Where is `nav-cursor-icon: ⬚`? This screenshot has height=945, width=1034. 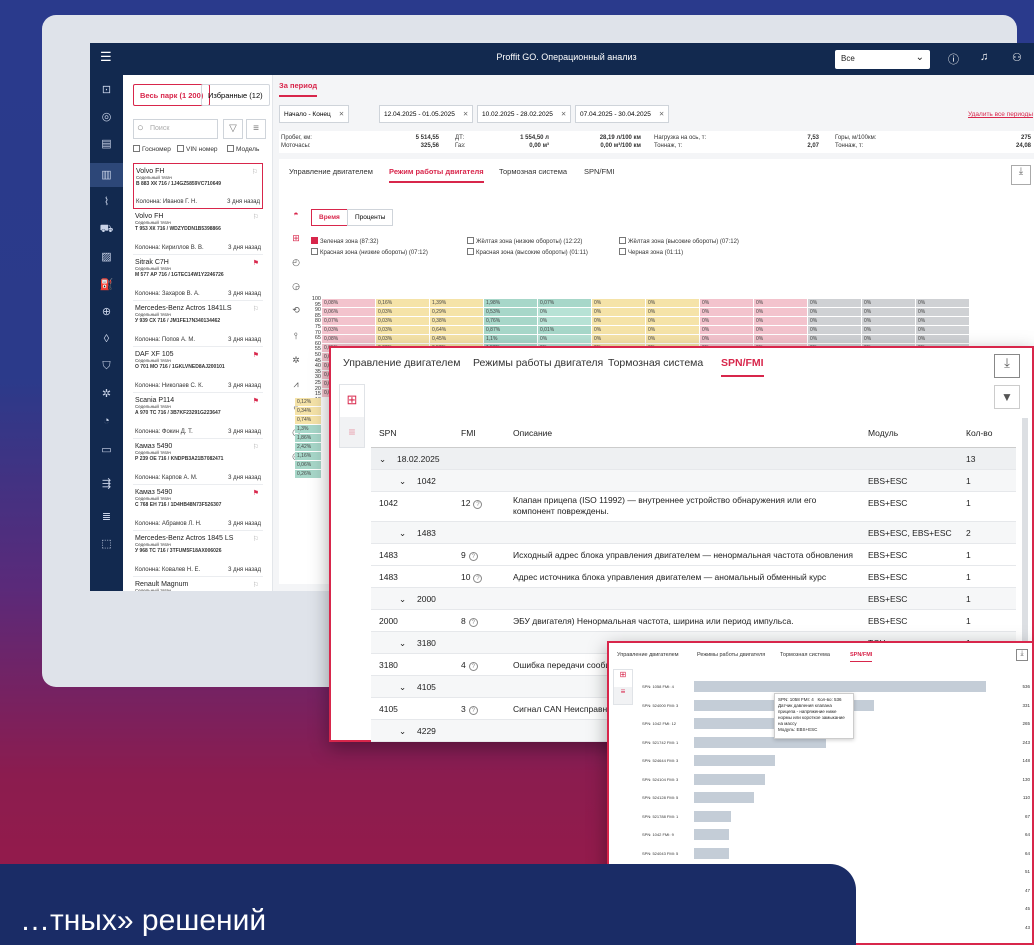
nav-cursor-icon: ⬚ is located at coordinates (106, 543).